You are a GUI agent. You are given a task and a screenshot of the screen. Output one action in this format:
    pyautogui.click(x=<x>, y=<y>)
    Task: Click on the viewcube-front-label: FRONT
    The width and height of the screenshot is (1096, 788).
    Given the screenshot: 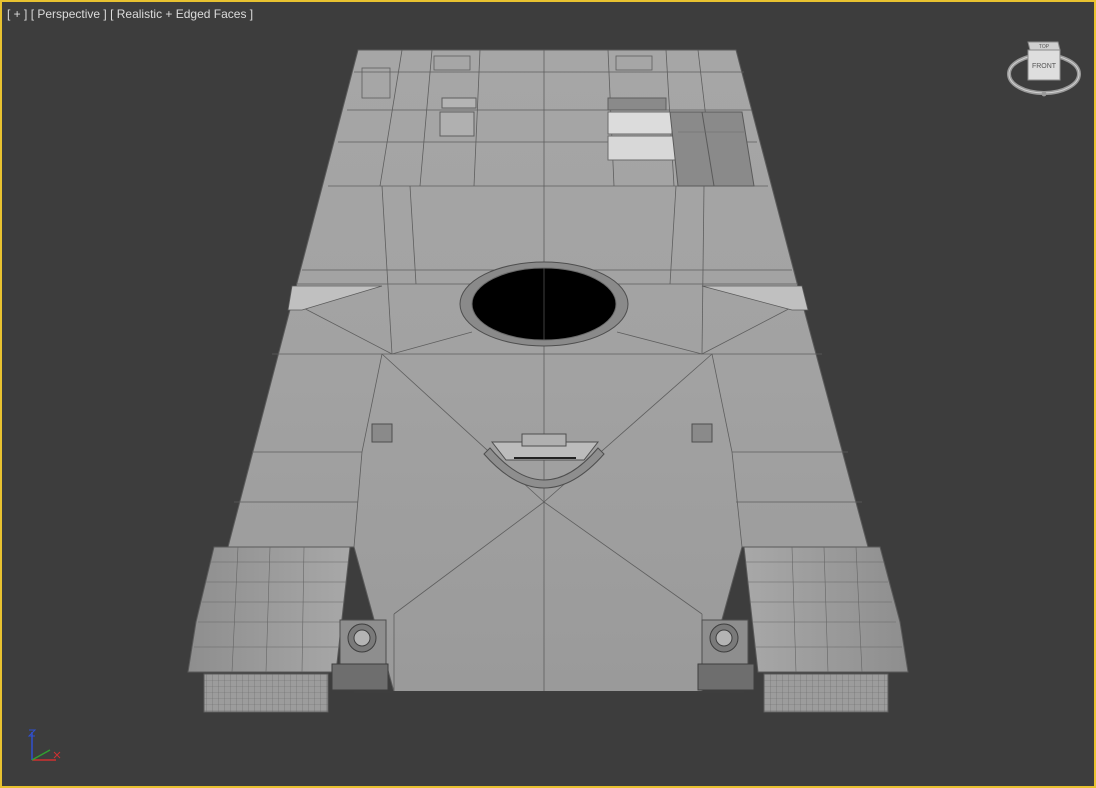 What is the action you would take?
    pyautogui.click(x=1044, y=66)
    